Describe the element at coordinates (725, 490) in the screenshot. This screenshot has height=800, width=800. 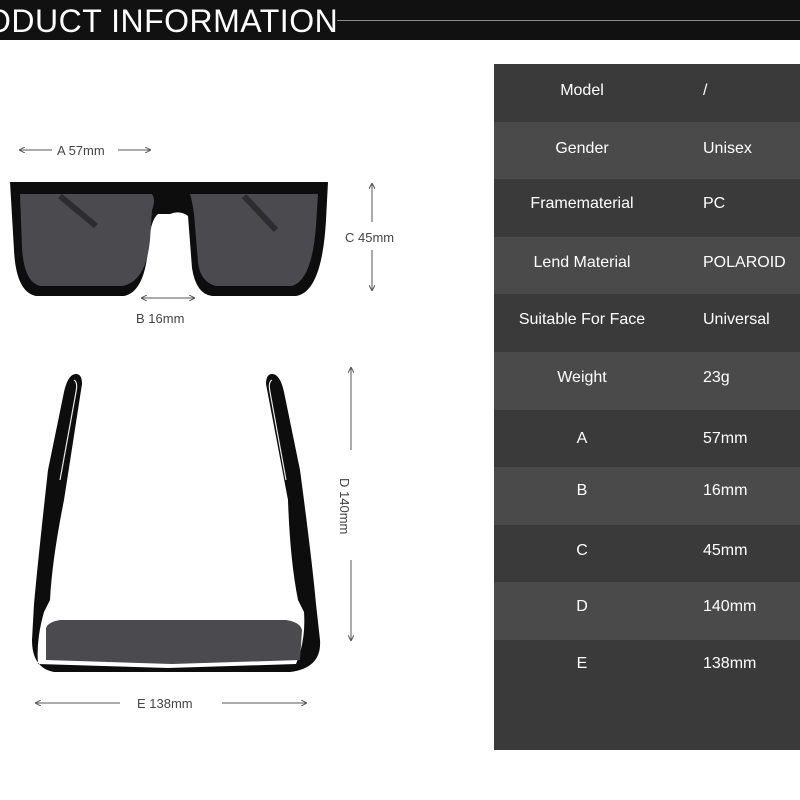
I see `spec-value: 16mm` at that location.